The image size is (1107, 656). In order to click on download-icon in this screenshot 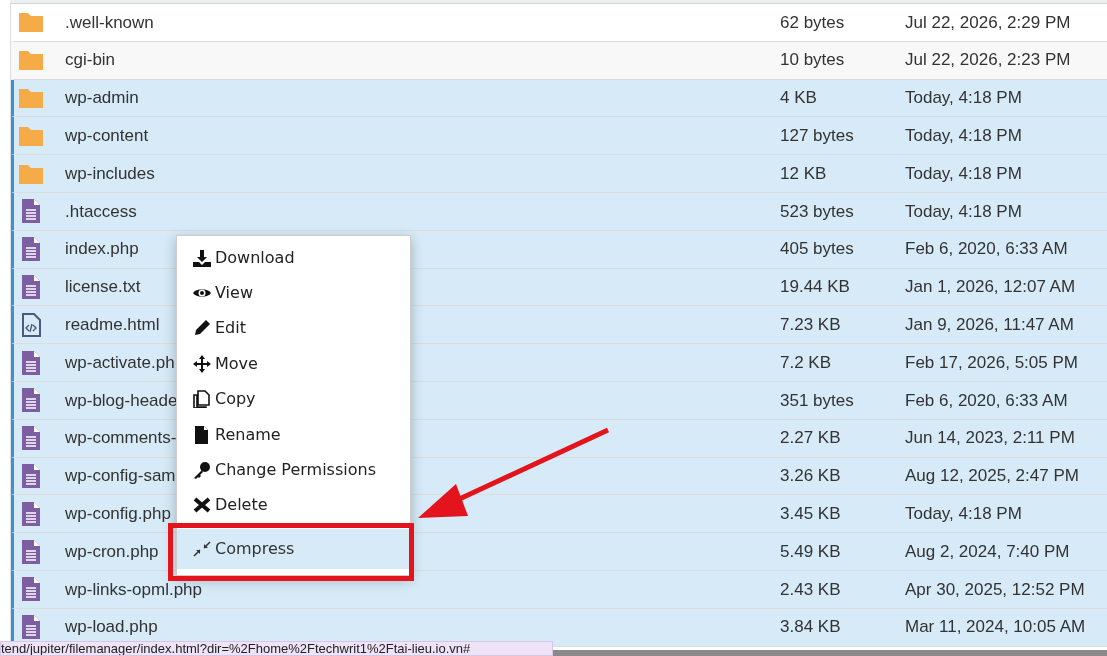, I will do `click(202, 257)`.